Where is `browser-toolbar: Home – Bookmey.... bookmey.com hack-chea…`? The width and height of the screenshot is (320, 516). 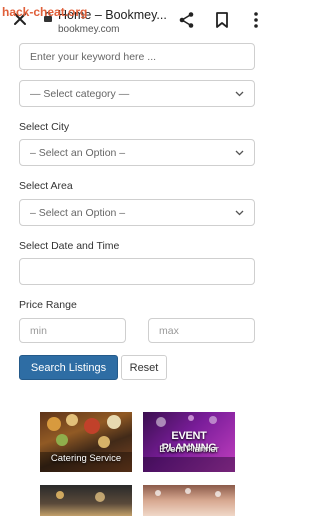
browser-toolbar: Home – Bookmey.... bookmey.com hack-chea… is located at coordinates (137, 20).